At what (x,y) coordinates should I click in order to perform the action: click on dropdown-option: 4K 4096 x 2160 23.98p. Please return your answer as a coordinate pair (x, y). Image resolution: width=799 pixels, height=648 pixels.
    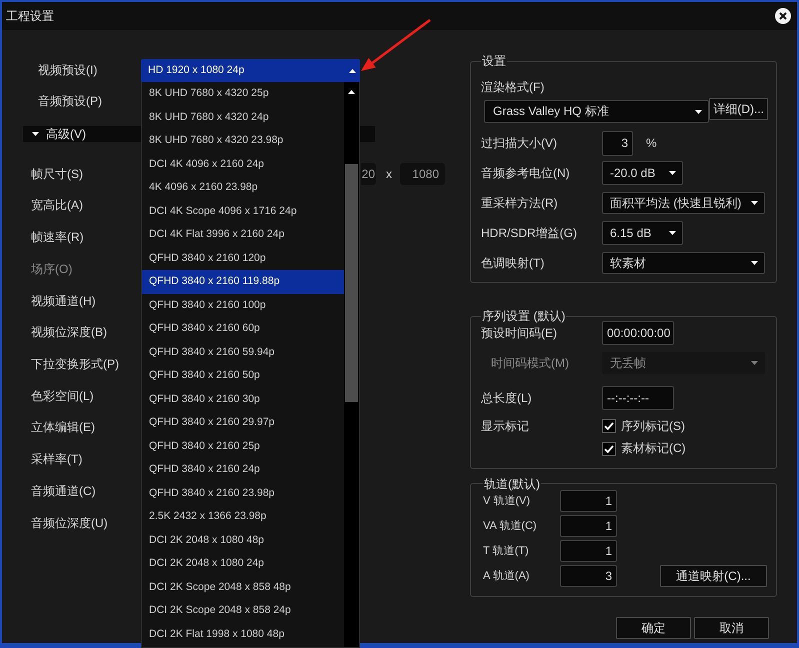
    Looking at the image, I should click on (243, 188).